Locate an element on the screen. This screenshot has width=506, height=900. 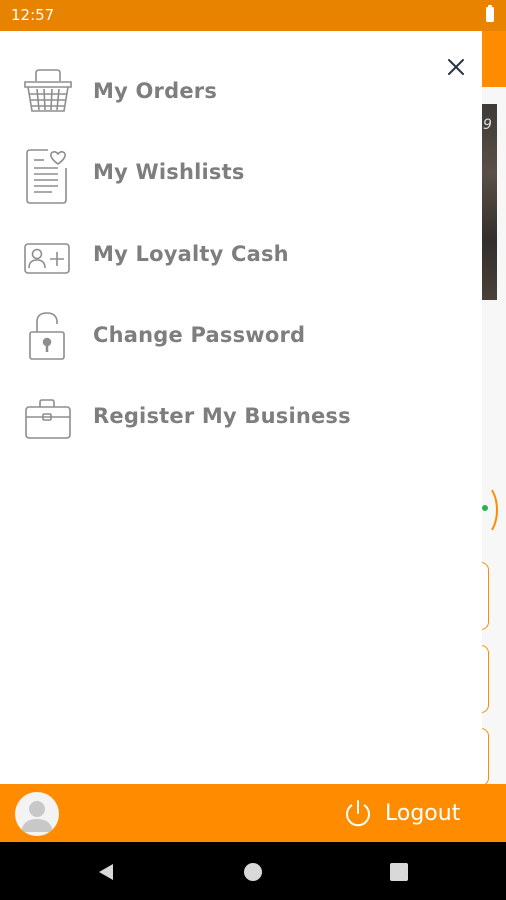
menu-item-label: My Wishlists is located at coordinates (169, 172).